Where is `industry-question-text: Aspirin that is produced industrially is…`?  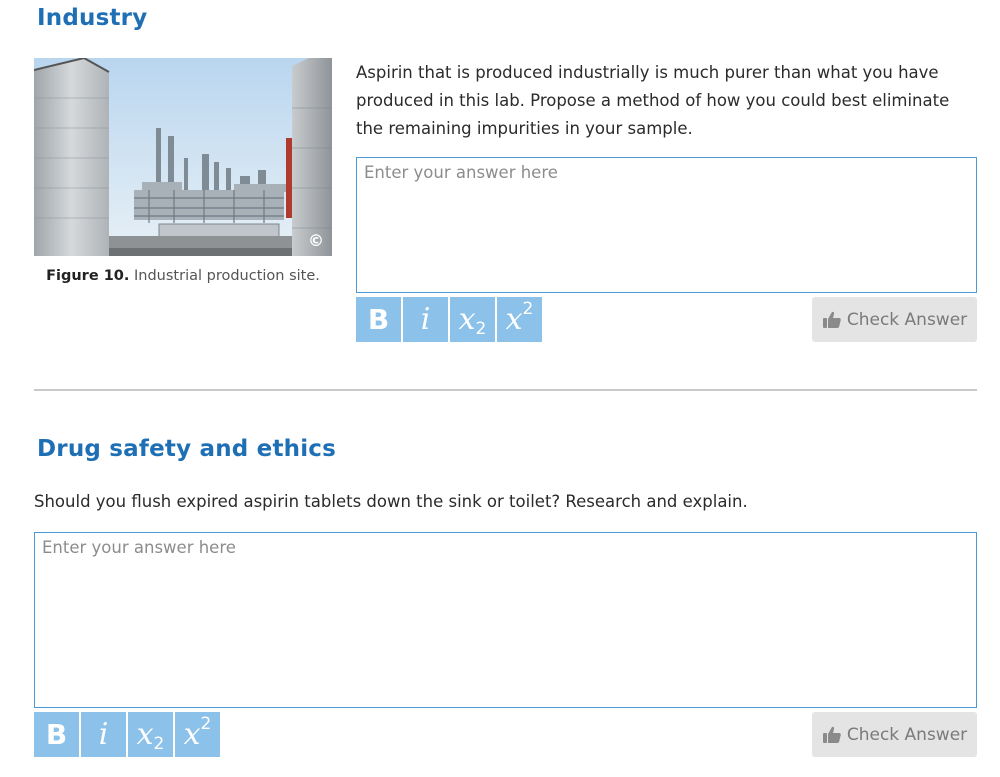
industry-question-text: Aspirin that is produced industrially is… is located at coordinates (653, 100).